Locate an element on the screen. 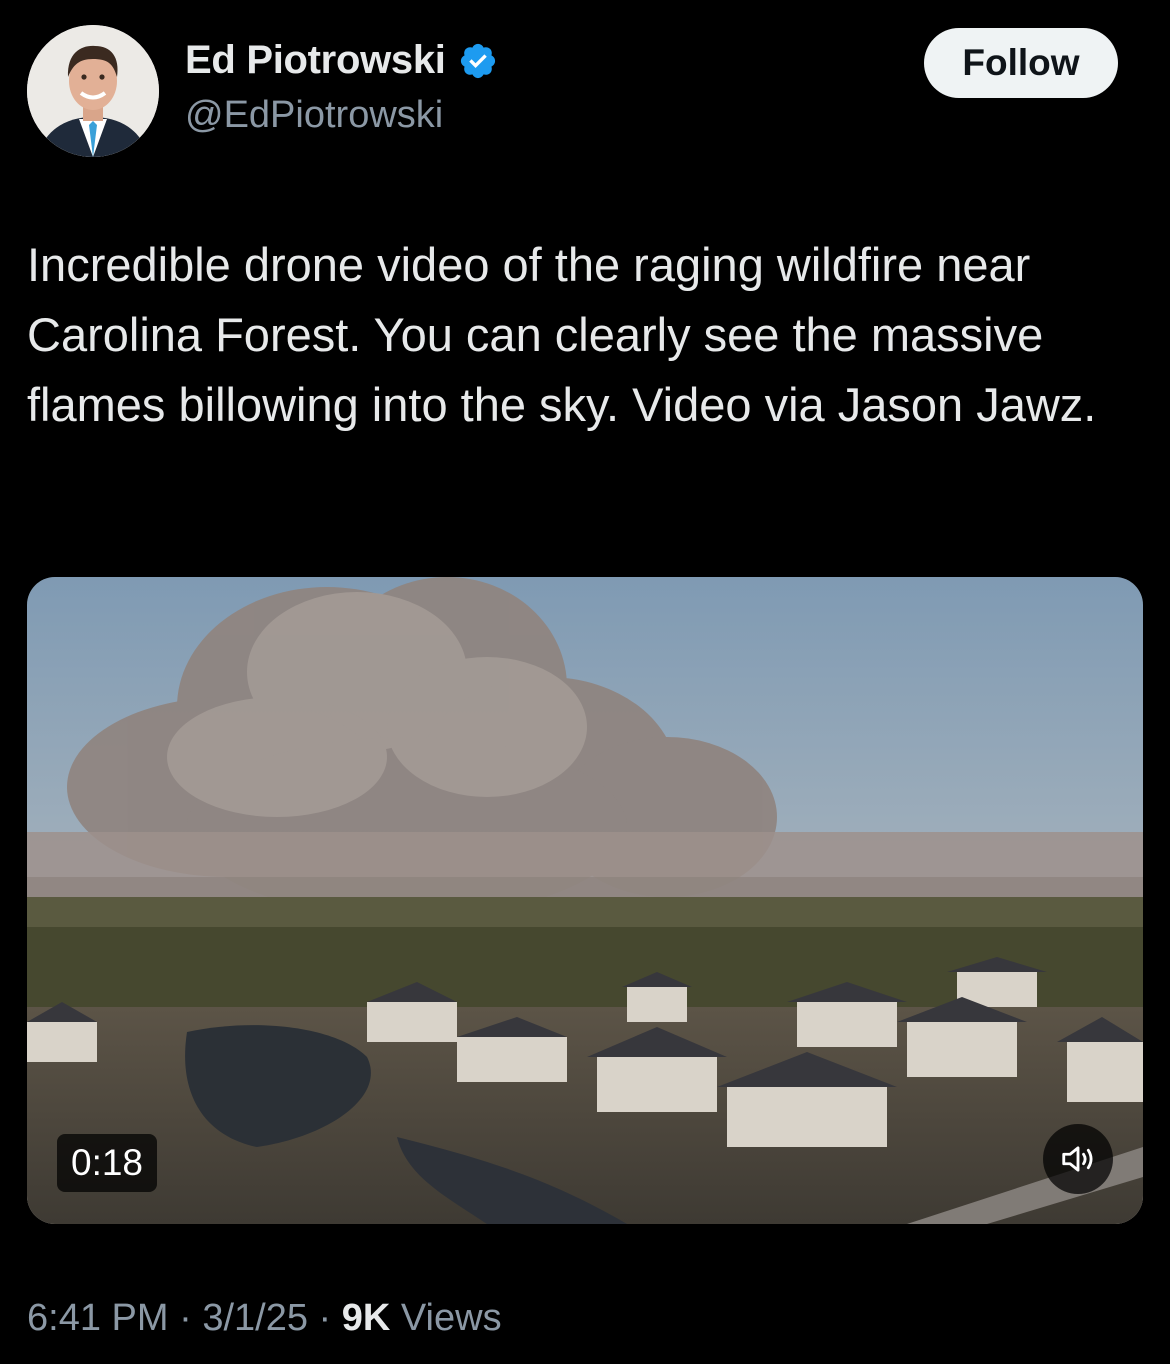  follow-button: Follow is located at coordinates (1021, 63).